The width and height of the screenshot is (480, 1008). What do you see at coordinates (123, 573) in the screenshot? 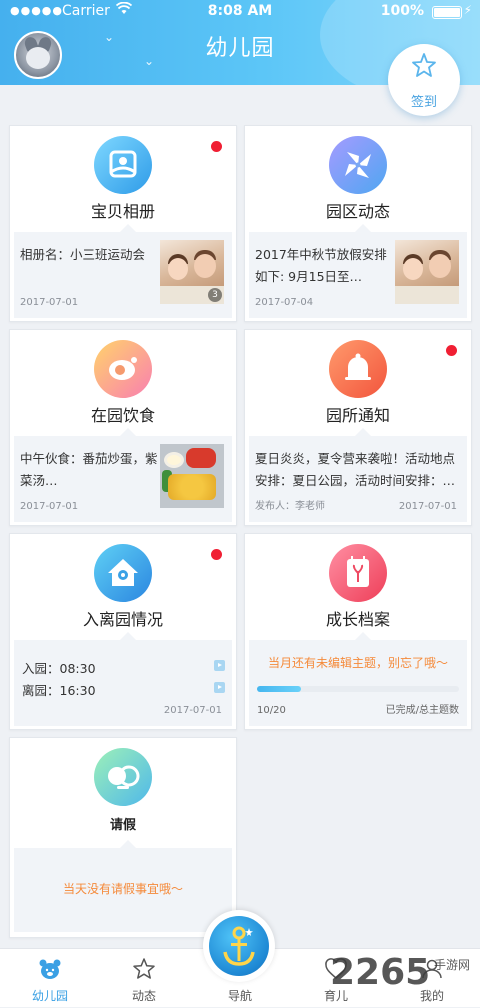
I see `home-camera-icon` at bounding box center [123, 573].